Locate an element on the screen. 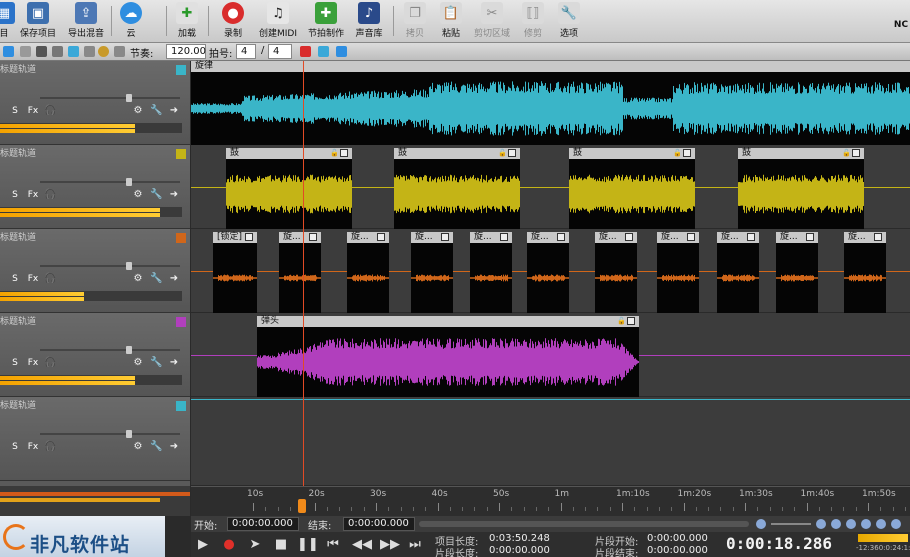 The image size is (910, 557). load-button: ✚ 加载 is located at coordinates (187, 22).